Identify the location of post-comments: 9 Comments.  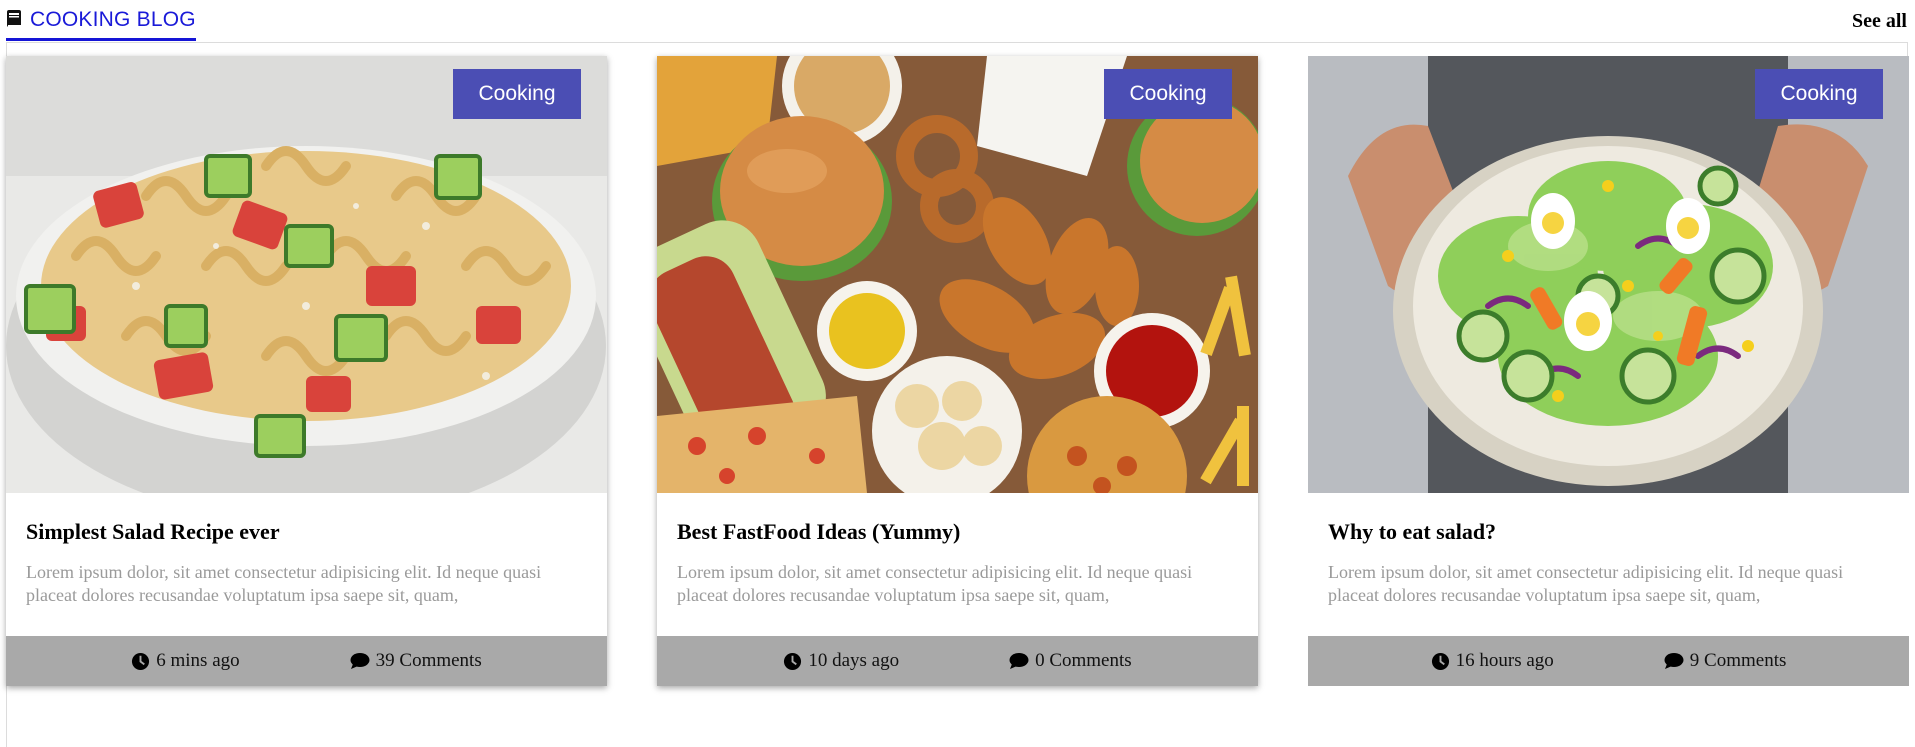
(1725, 661).